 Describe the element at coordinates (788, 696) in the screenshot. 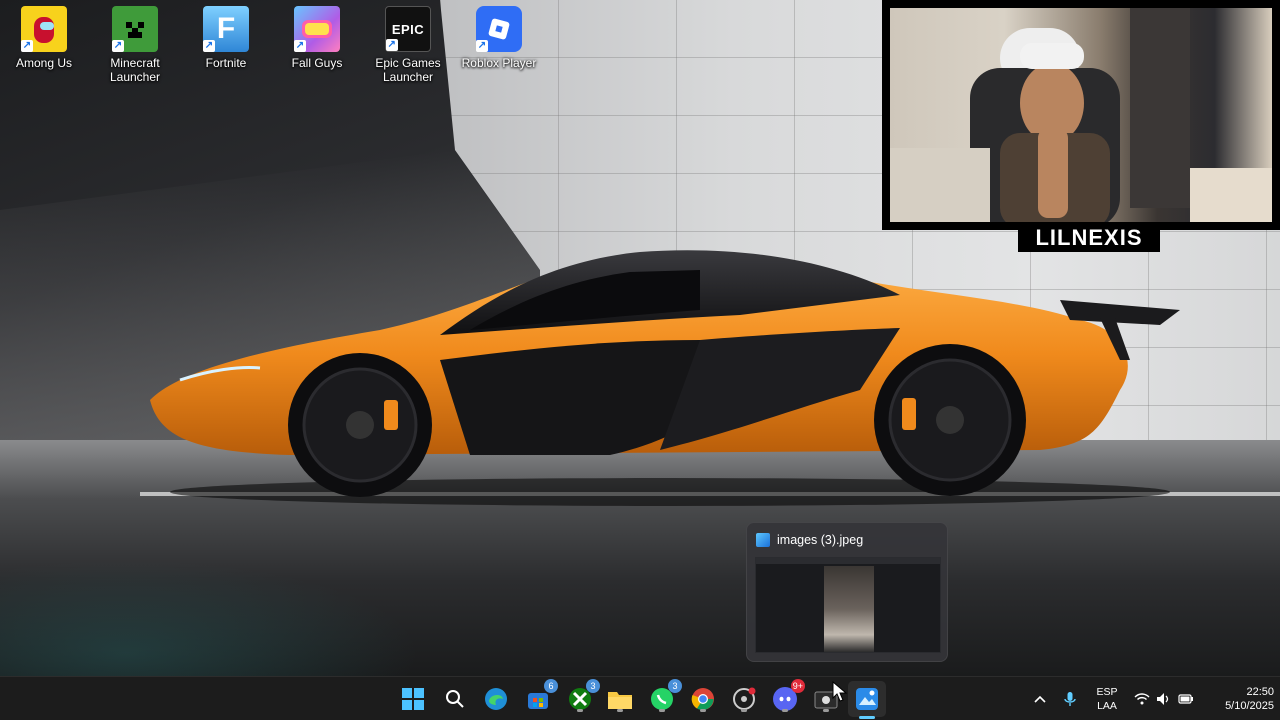

I see `discord-icon: 9+` at that location.